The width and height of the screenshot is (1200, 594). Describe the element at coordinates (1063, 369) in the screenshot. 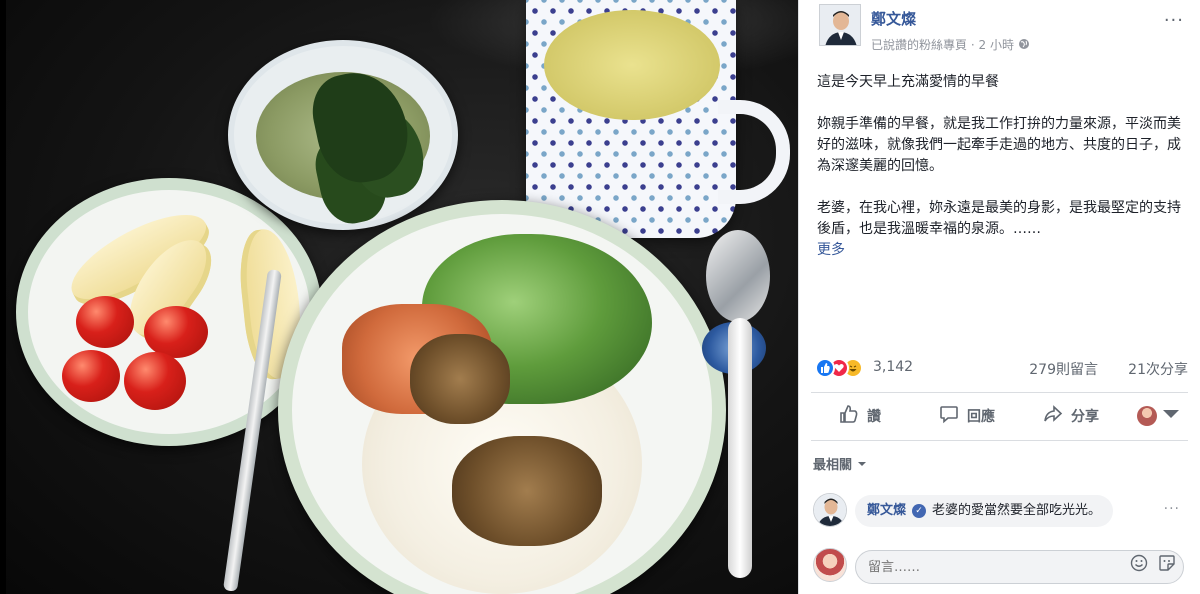

I see `comment-count: 279則留言` at that location.